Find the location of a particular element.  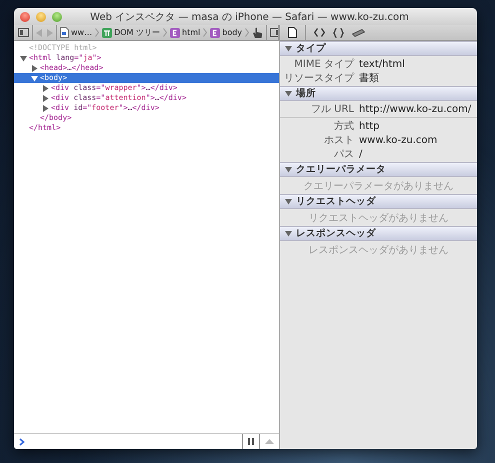

section-title: クエリーパラメータ is located at coordinates (341, 169).